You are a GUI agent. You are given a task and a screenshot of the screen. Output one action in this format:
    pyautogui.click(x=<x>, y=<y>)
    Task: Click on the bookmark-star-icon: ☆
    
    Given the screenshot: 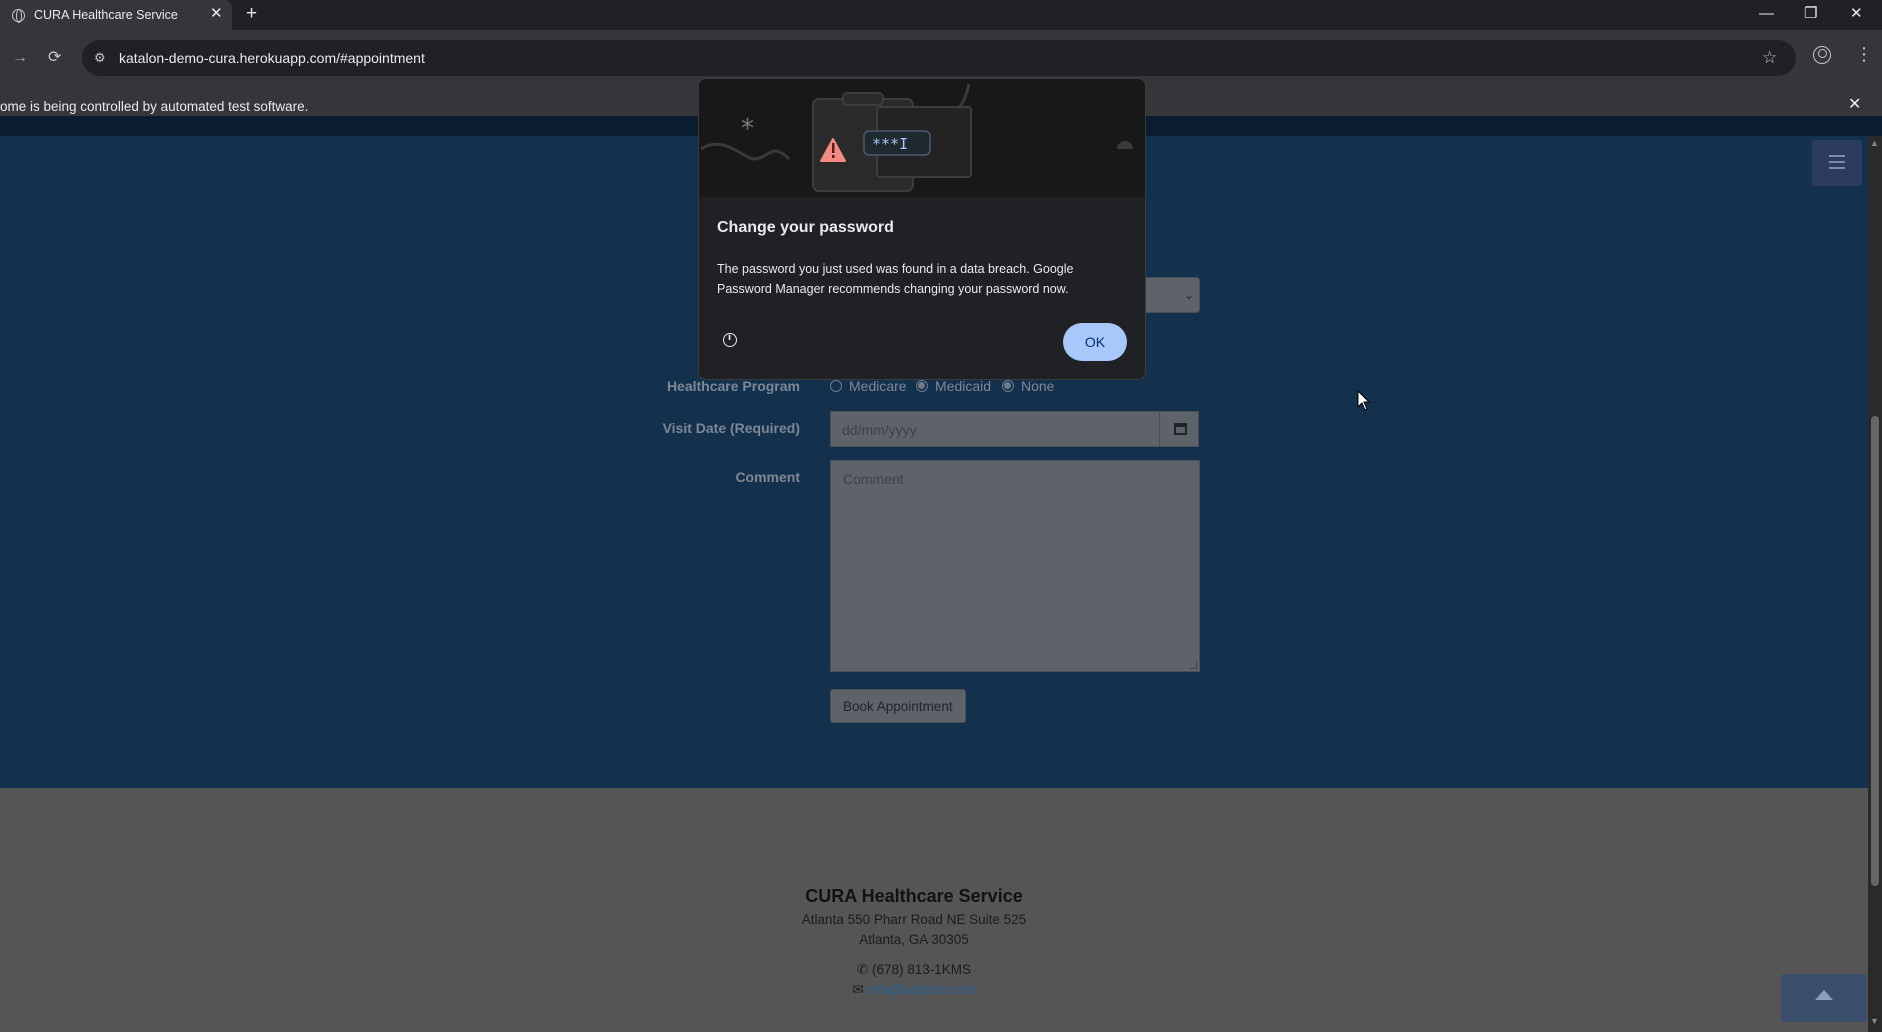 What is the action you would take?
    pyautogui.click(x=1769, y=58)
    